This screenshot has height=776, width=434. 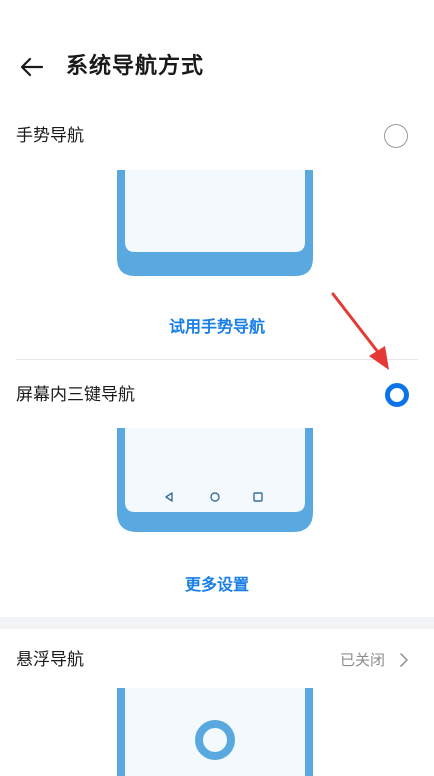 I want to click on option-gesture-nav: 手势导航, so click(x=217, y=138).